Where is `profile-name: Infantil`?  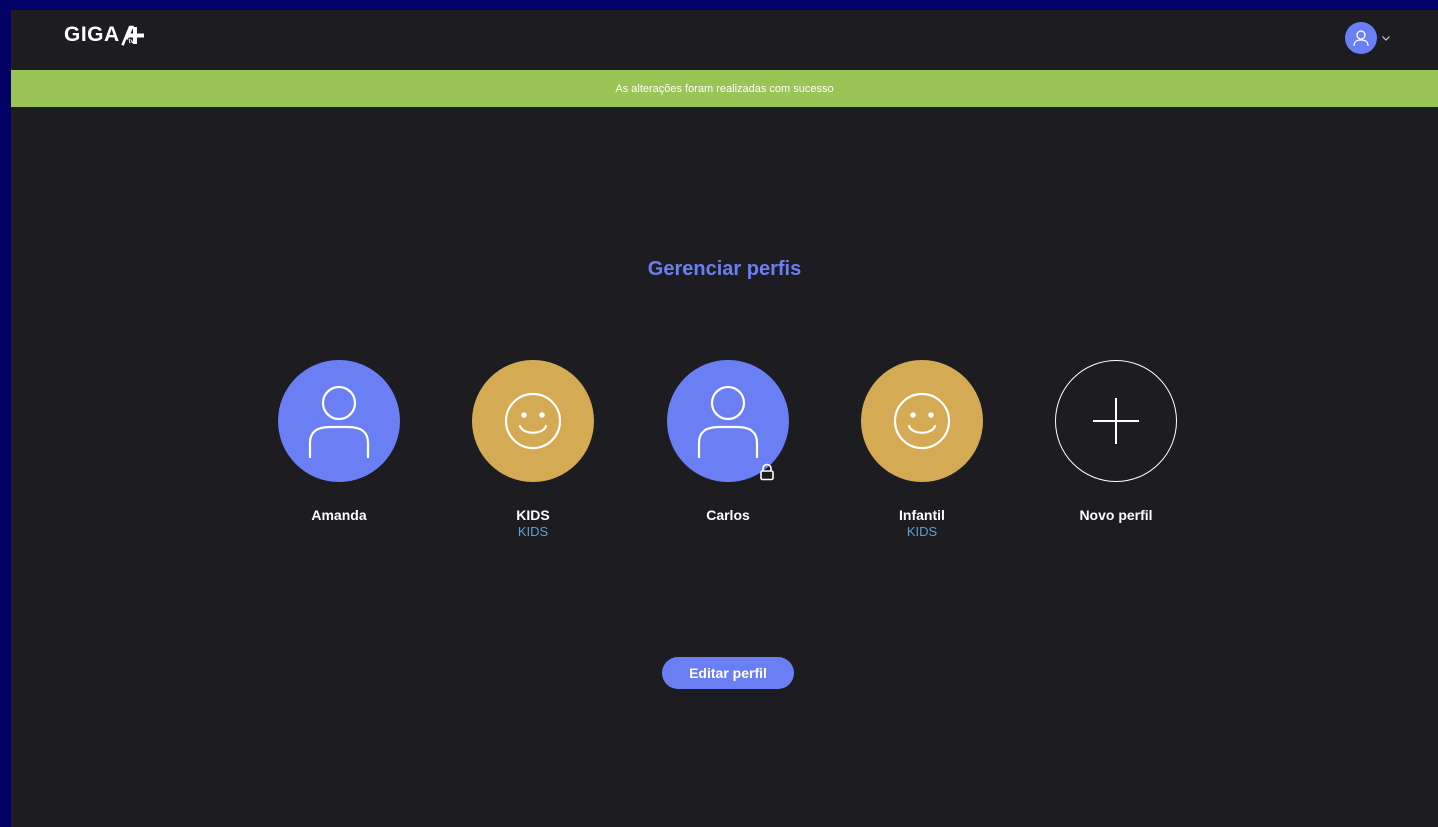
profile-name: Infantil is located at coordinates (922, 515).